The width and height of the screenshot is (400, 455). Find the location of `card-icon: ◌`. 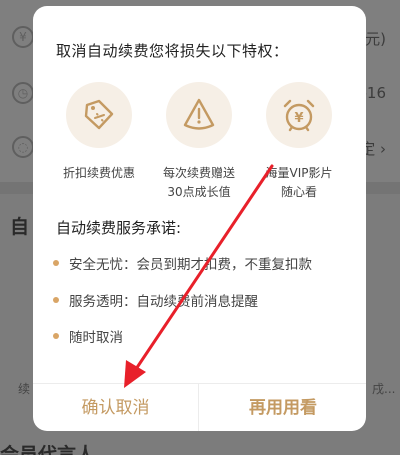

card-icon: ◌ is located at coordinates (23, 147).